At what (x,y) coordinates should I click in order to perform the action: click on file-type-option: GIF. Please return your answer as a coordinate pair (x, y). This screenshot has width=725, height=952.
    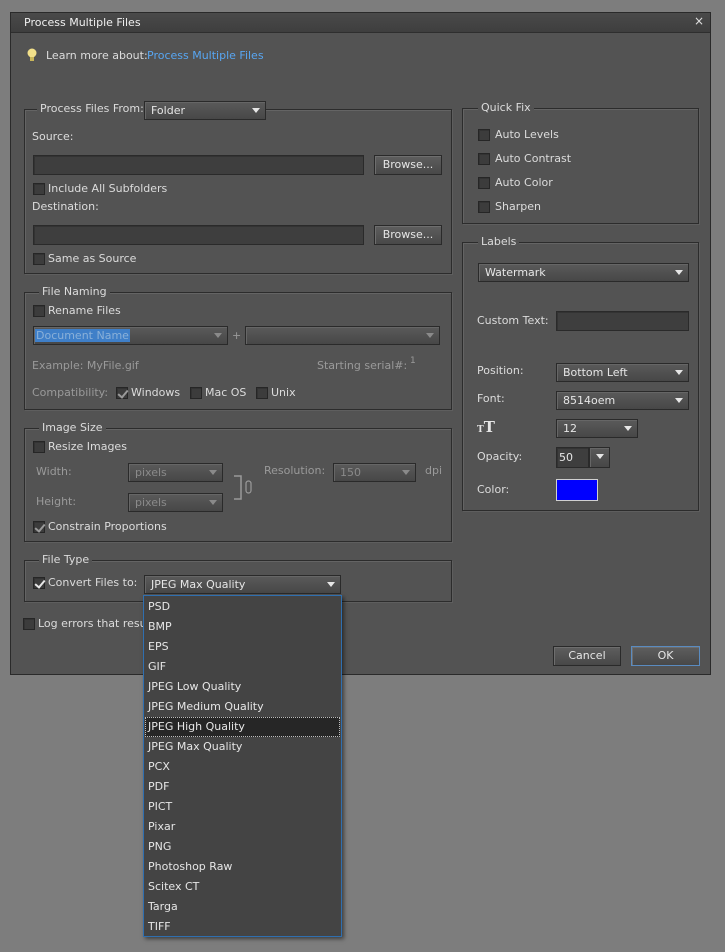
    Looking at the image, I should click on (242, 667).